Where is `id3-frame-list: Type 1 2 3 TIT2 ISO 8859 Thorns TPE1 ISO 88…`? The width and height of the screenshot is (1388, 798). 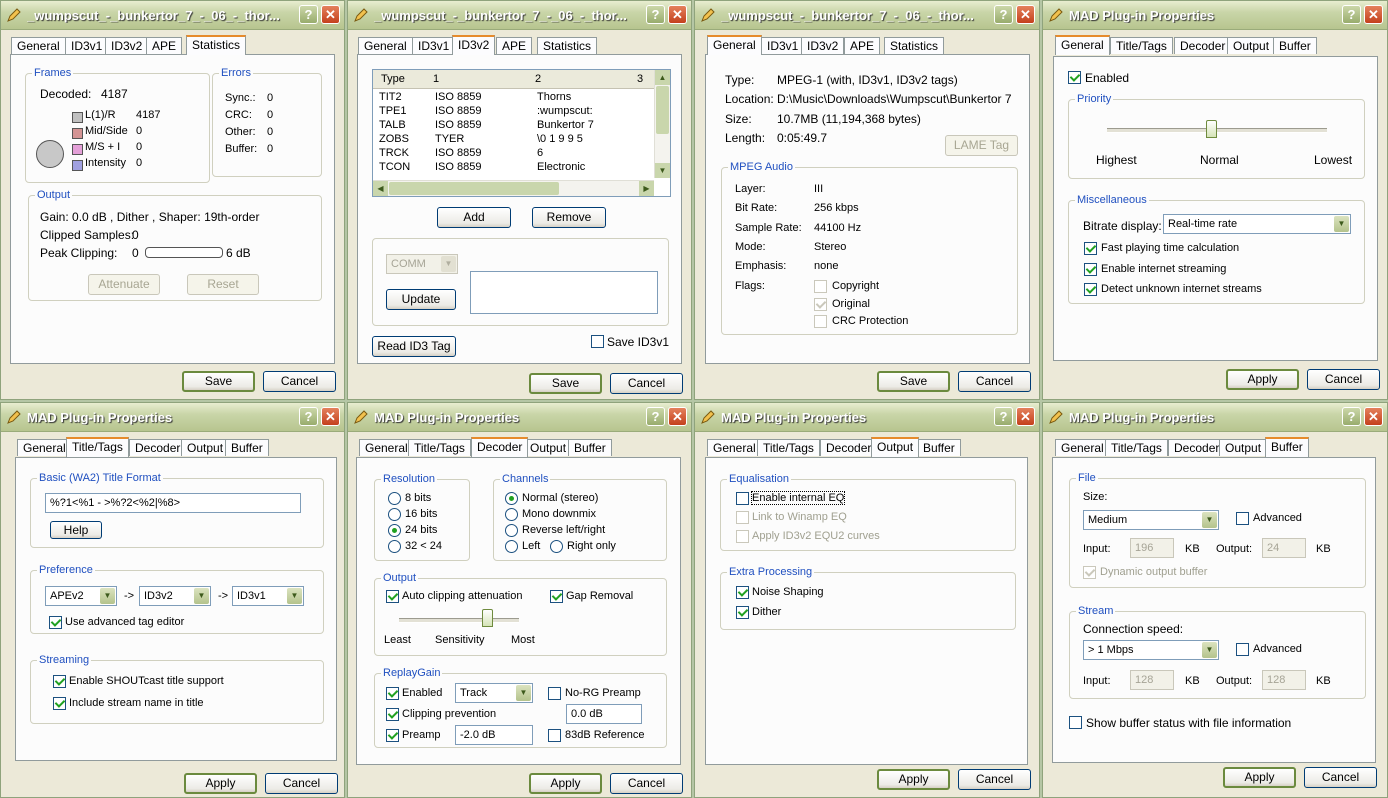 id3-frame-list: Type 1 2 3 TIT2 ISO 8859 Thorns TPE1 ISO 88… is located at coordinates (521, 133).